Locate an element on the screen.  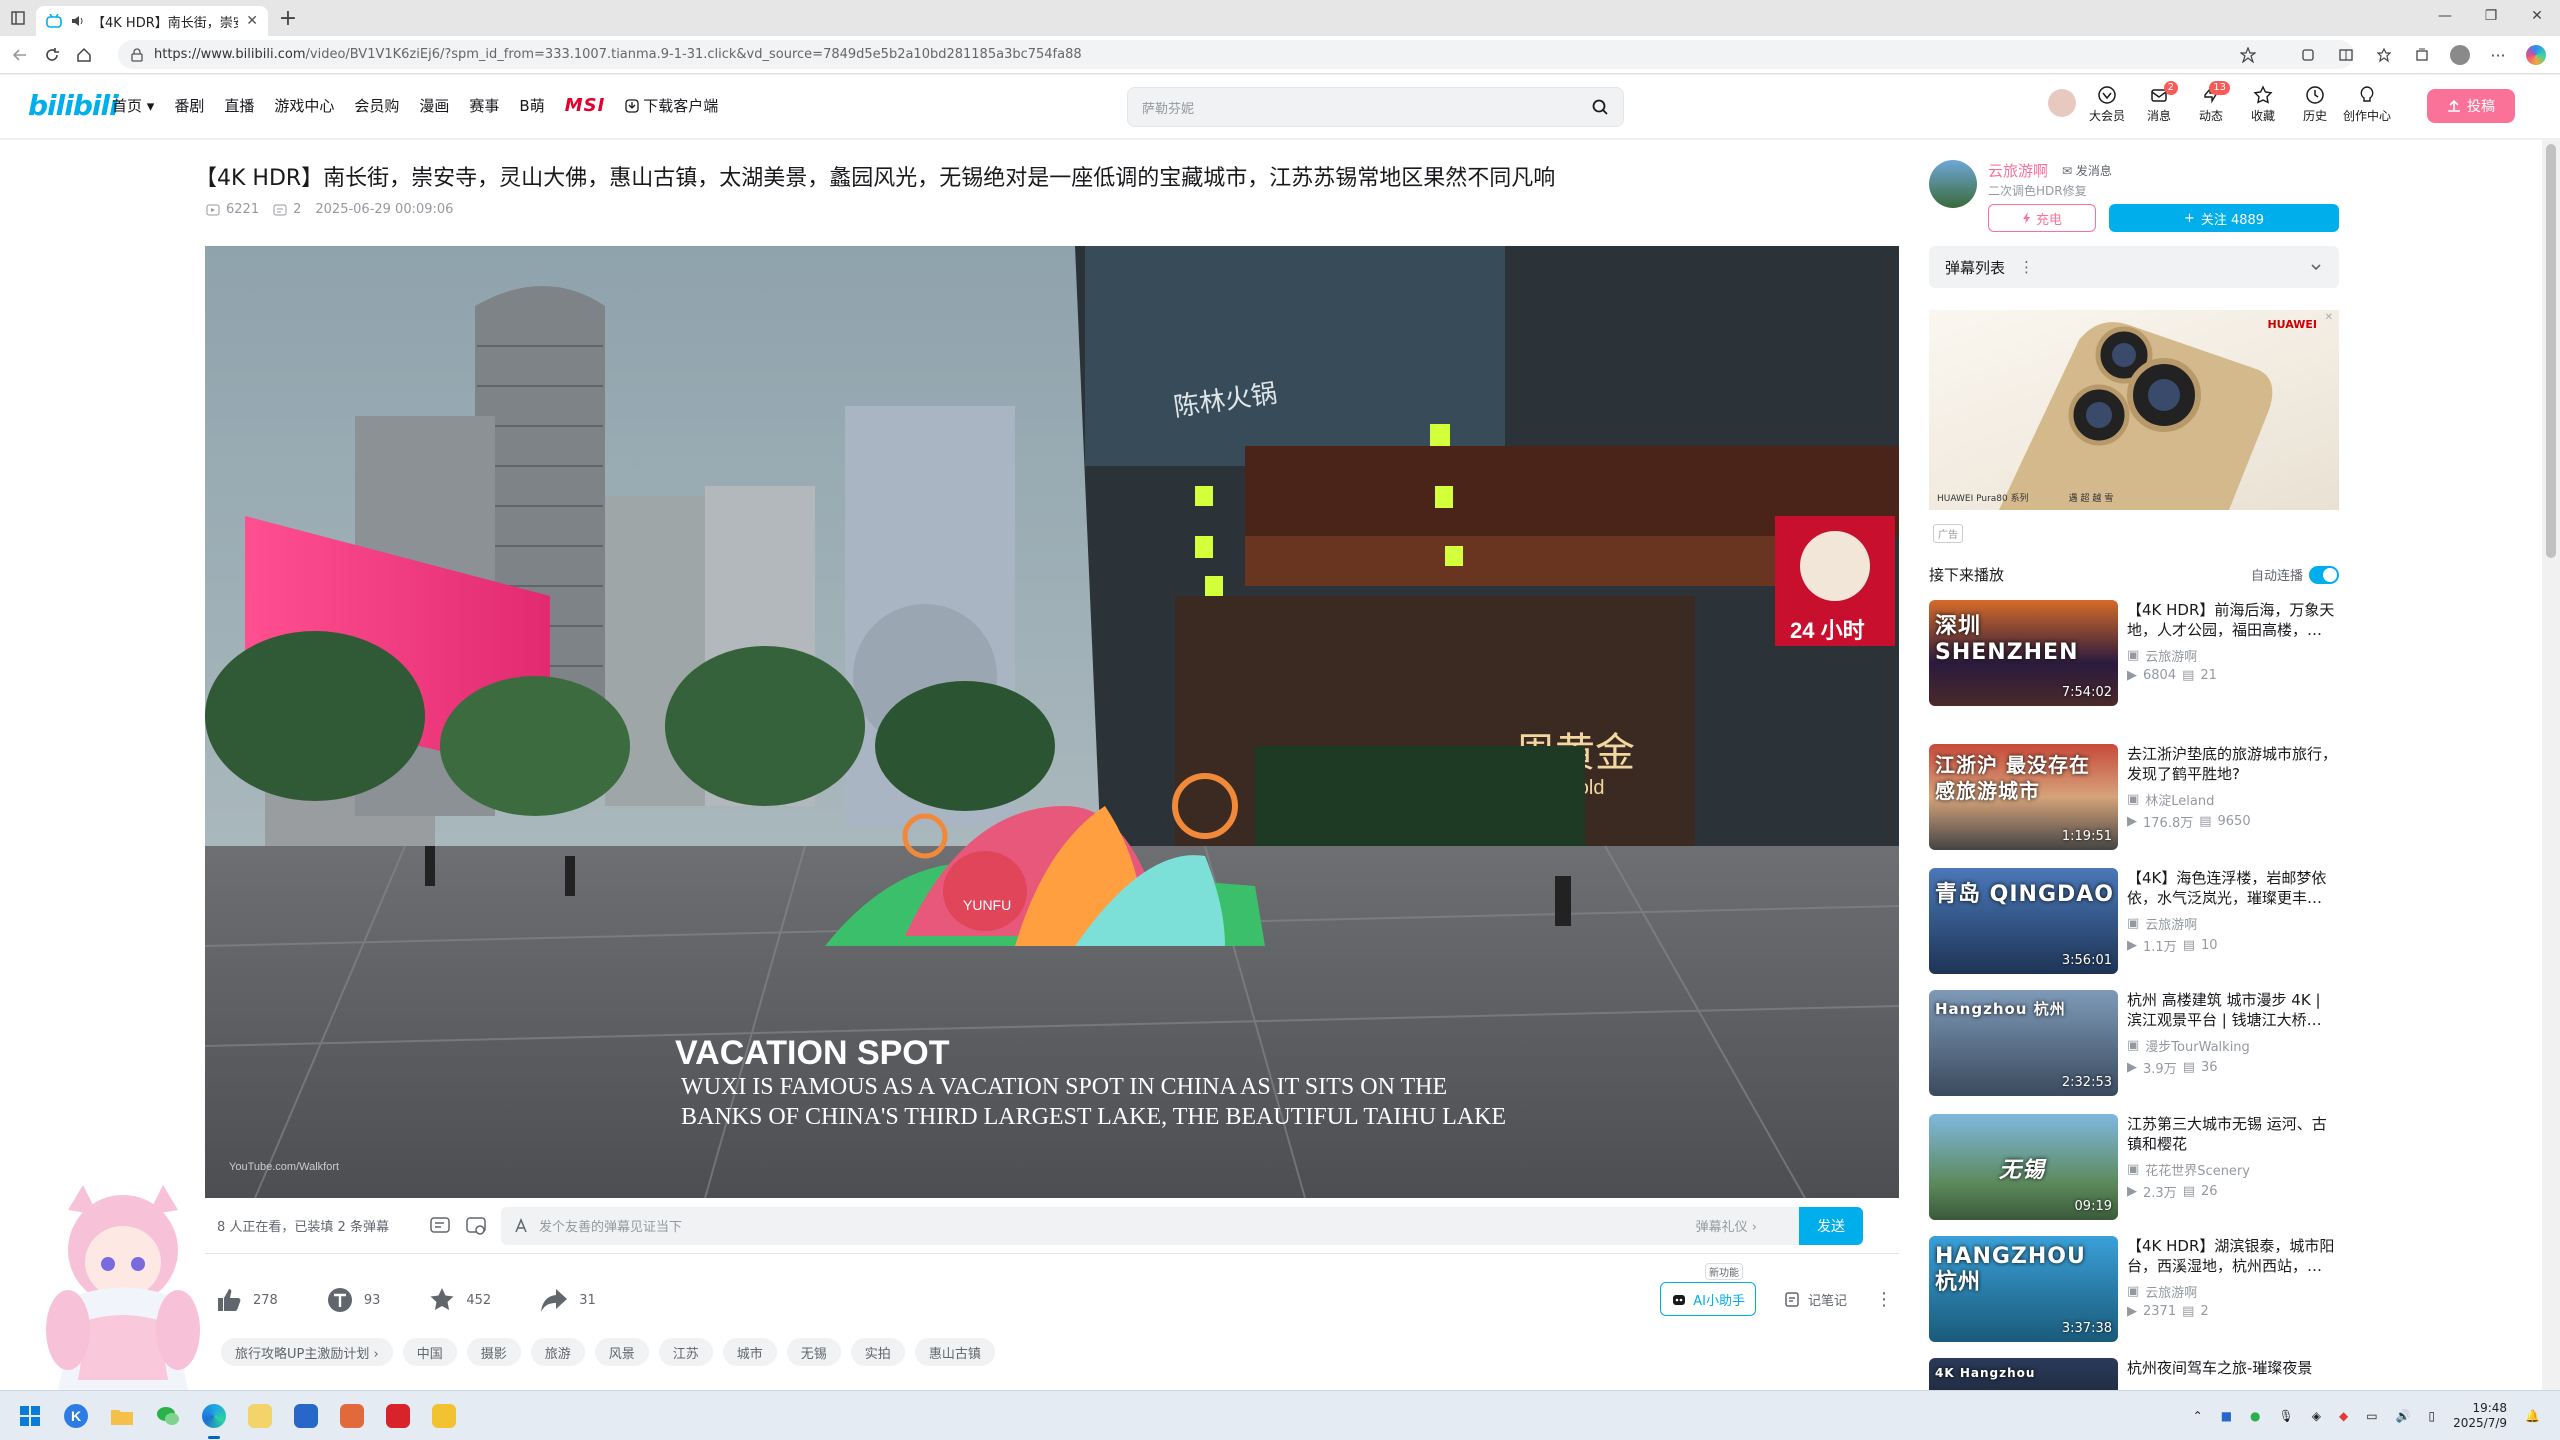
taskbar-clock: 19:48 2025/7/9 is located at coordinates (2480, 1416).